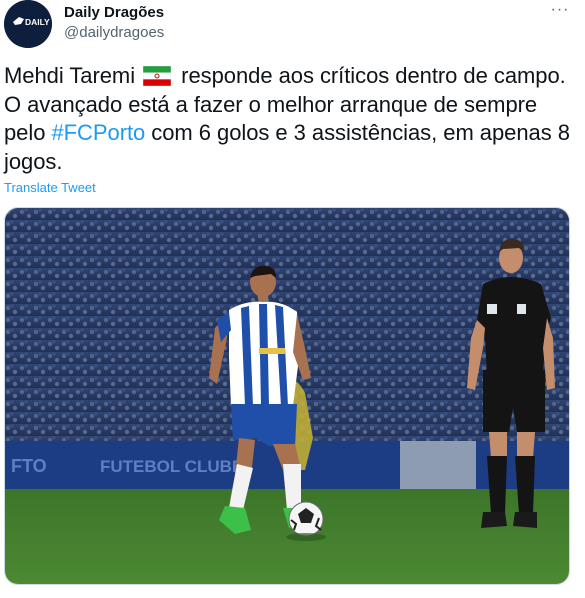  I want to click on author-avatar: DAILY DRAGÕES, so click(28, 24).